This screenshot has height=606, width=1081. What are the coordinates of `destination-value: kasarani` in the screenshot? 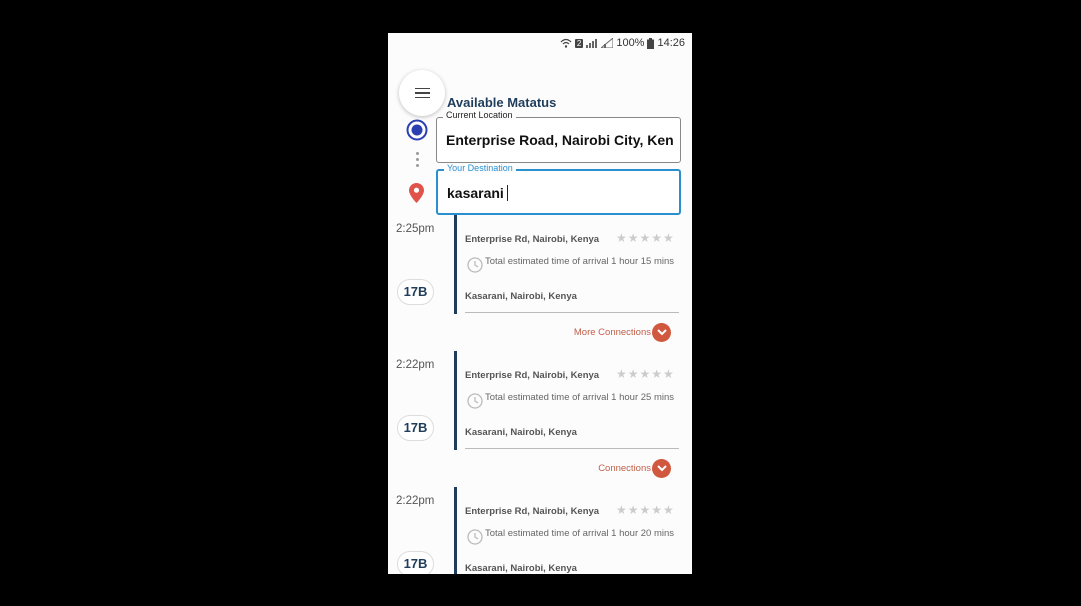 It's located at (475, 193).